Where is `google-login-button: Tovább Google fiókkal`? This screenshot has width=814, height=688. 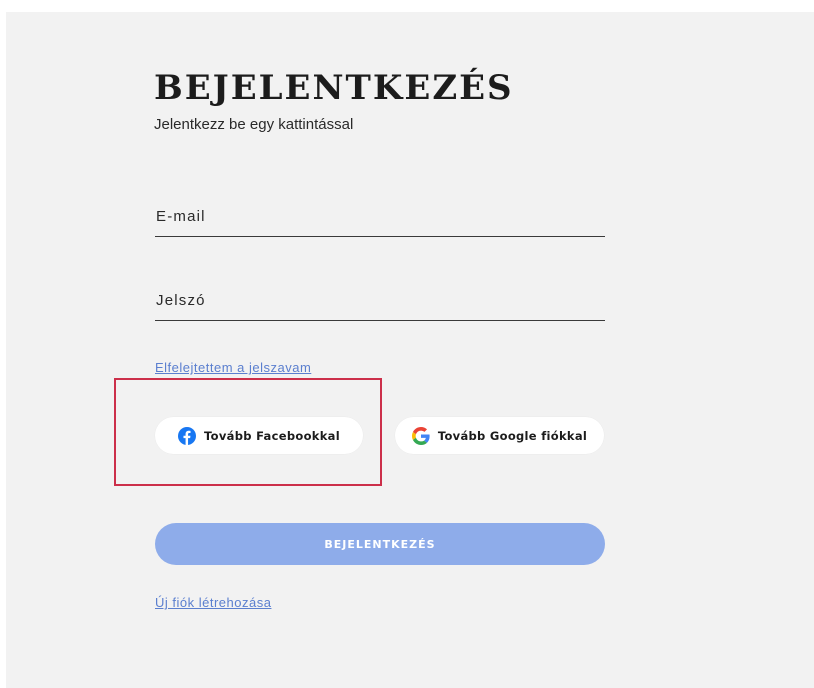 google-login-button: Tovább Google fiókkal is located at coordinates (499, 435).